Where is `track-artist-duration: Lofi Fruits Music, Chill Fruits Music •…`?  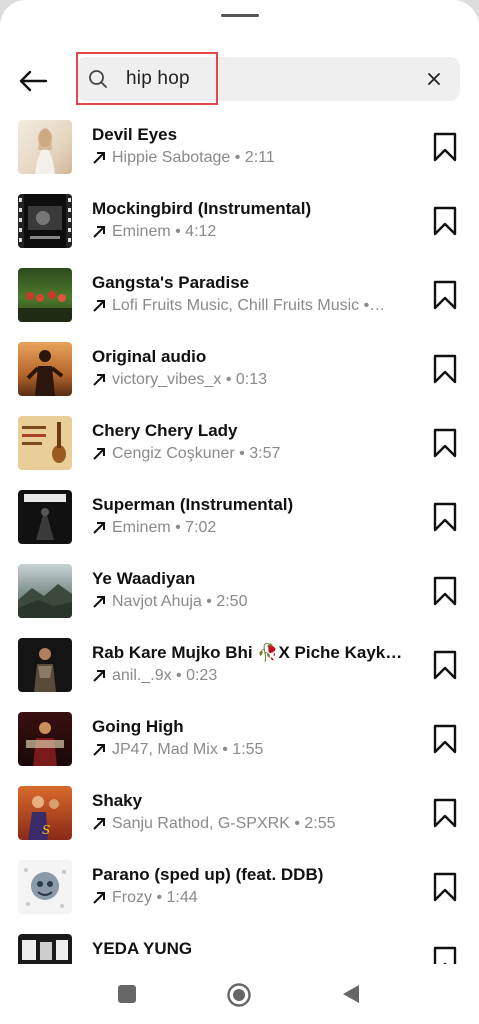 track-artist-duration: Lofi Fruits Music, Chill Fruits Music •… is located at coordinates (249, 305).